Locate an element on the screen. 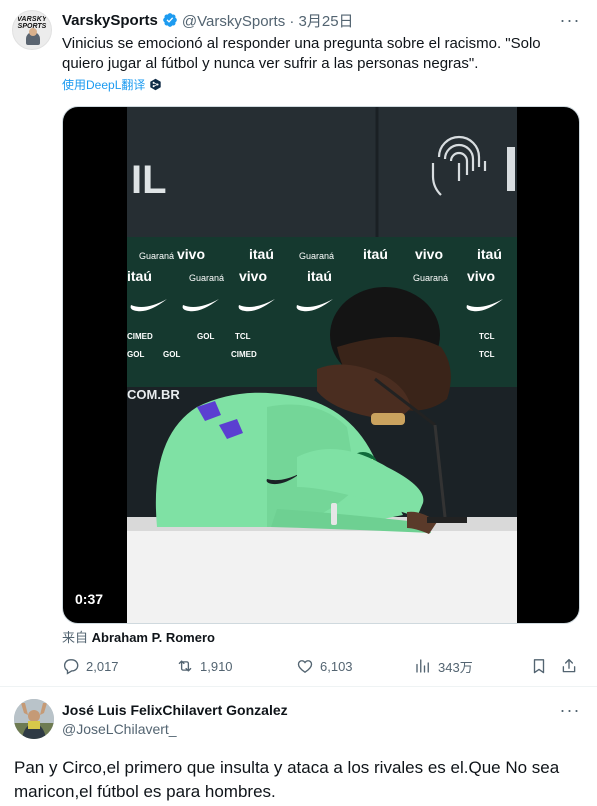 Image resolution: width=597 pixels, height=806 pixels. retweet-count: 1,910 is located at coordinates (216, 666).